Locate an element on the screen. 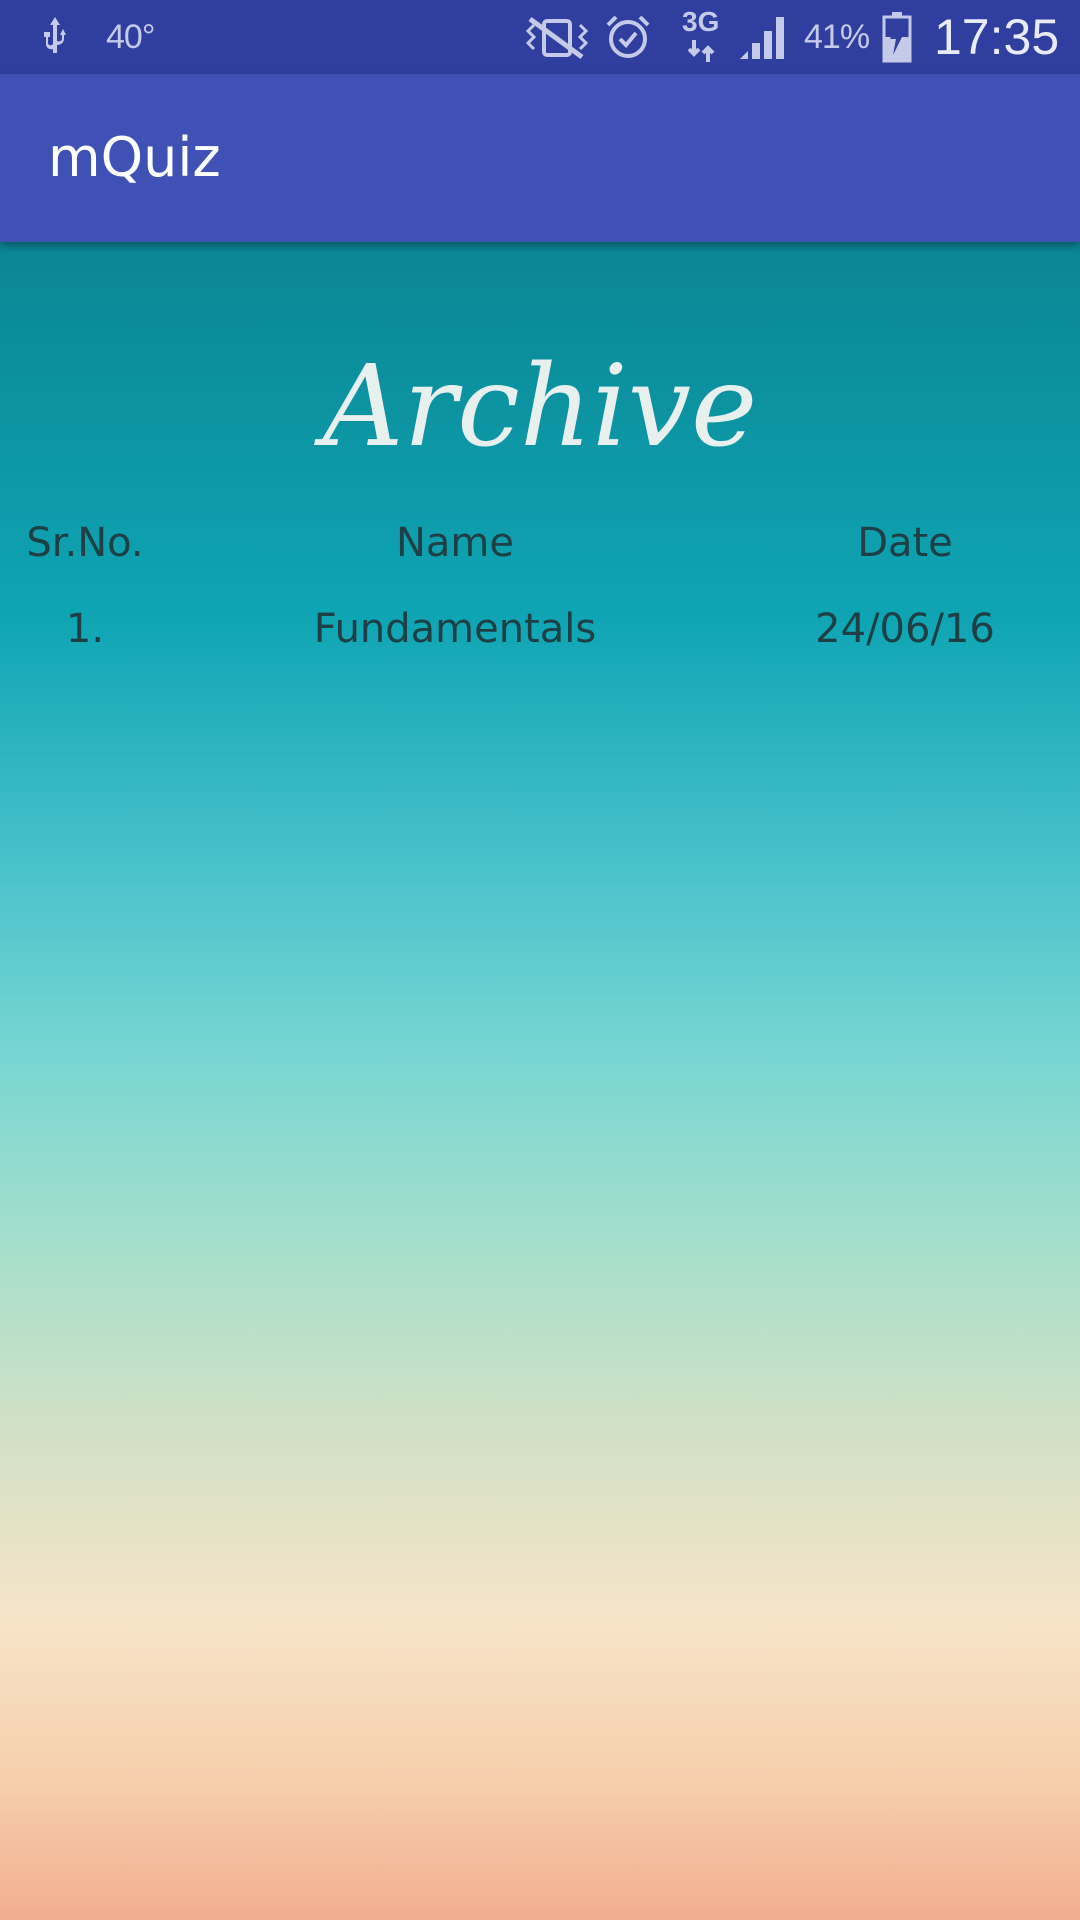 The height and width of the screenshot is (1920, 1080). app-title: mQuiz is located at coordinates (134, 157).